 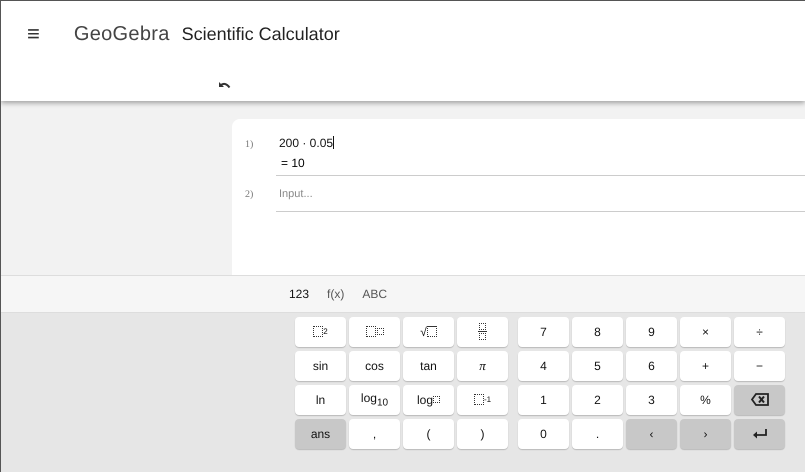 I want to click on backspace-icon, so click(x=759, y=399).